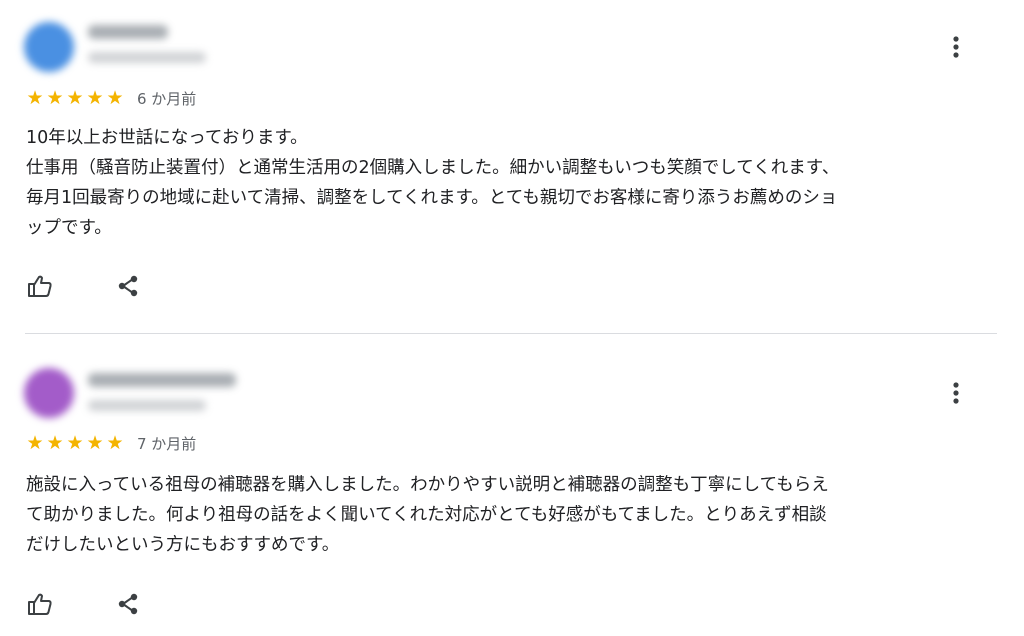 The image size is (1024, 636). What do you see at coordinates (167, 98) in the screenshot?
I see `review-date: 6 か月前` at bounding box center [167, 98].